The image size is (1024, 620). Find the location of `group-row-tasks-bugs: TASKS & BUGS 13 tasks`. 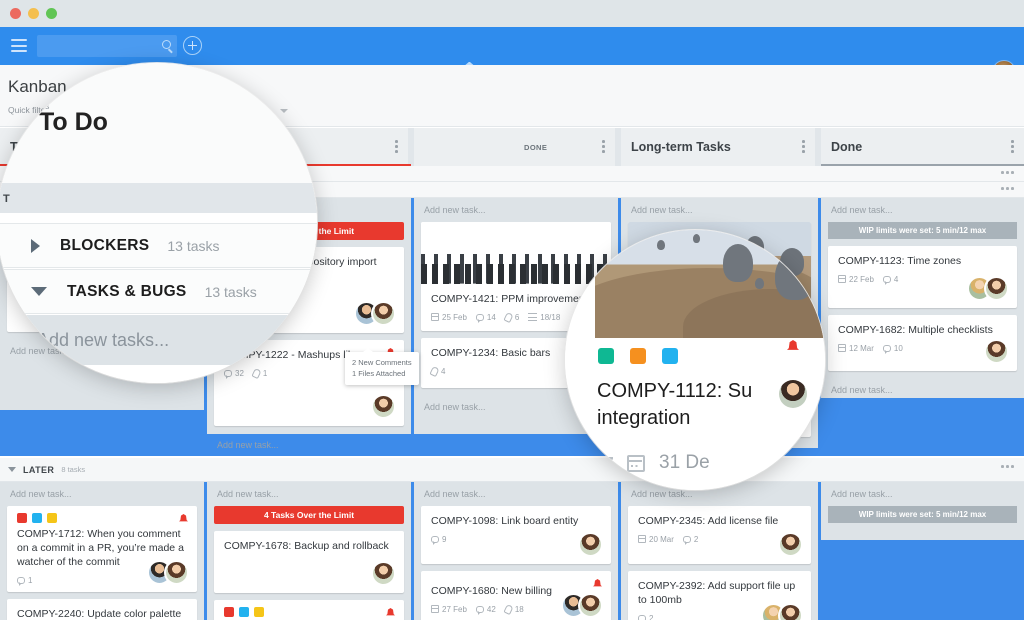

group-row-tasks-bugs: TASKS & BUGS 13 tasks is located at coordinates (158, 291).